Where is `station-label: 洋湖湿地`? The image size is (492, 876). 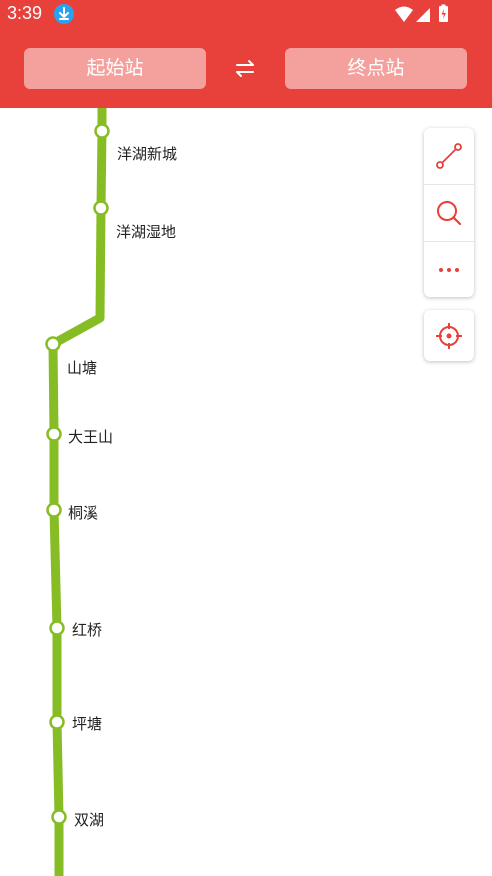 station-label: 洋湖湿地 is located at coordinates (146, 231).